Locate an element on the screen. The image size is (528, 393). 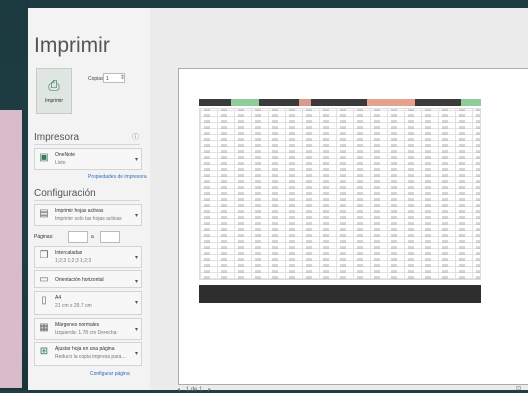
printer-select: ▣ OneNote Listo ▾ is located at coordinates (88, 159).